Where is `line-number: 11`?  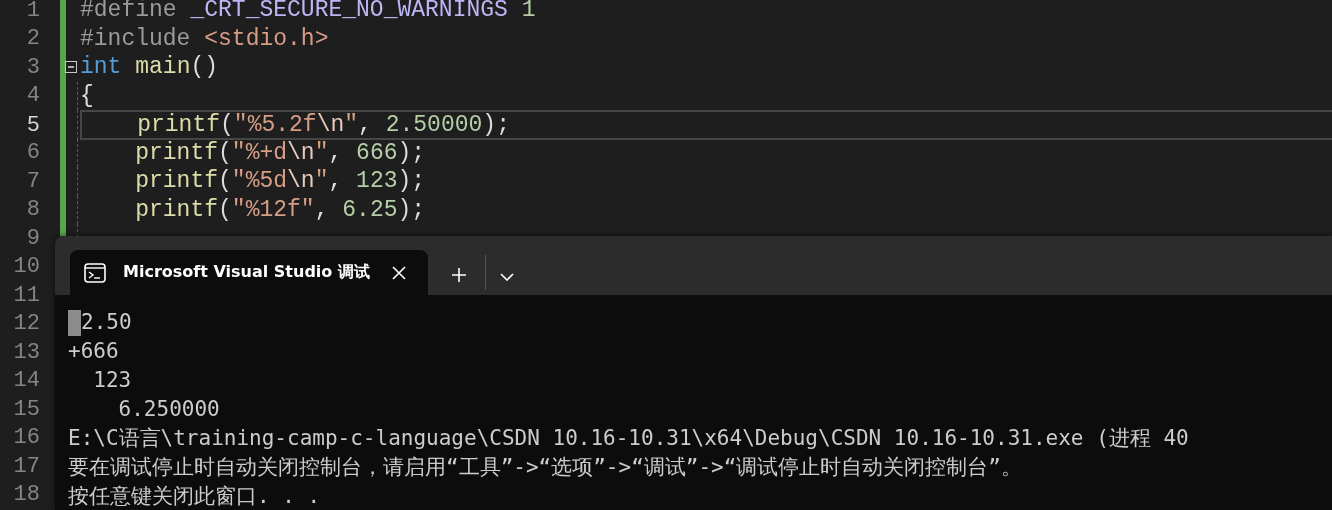 line-number: 11 is located at coordinates (26, 295).